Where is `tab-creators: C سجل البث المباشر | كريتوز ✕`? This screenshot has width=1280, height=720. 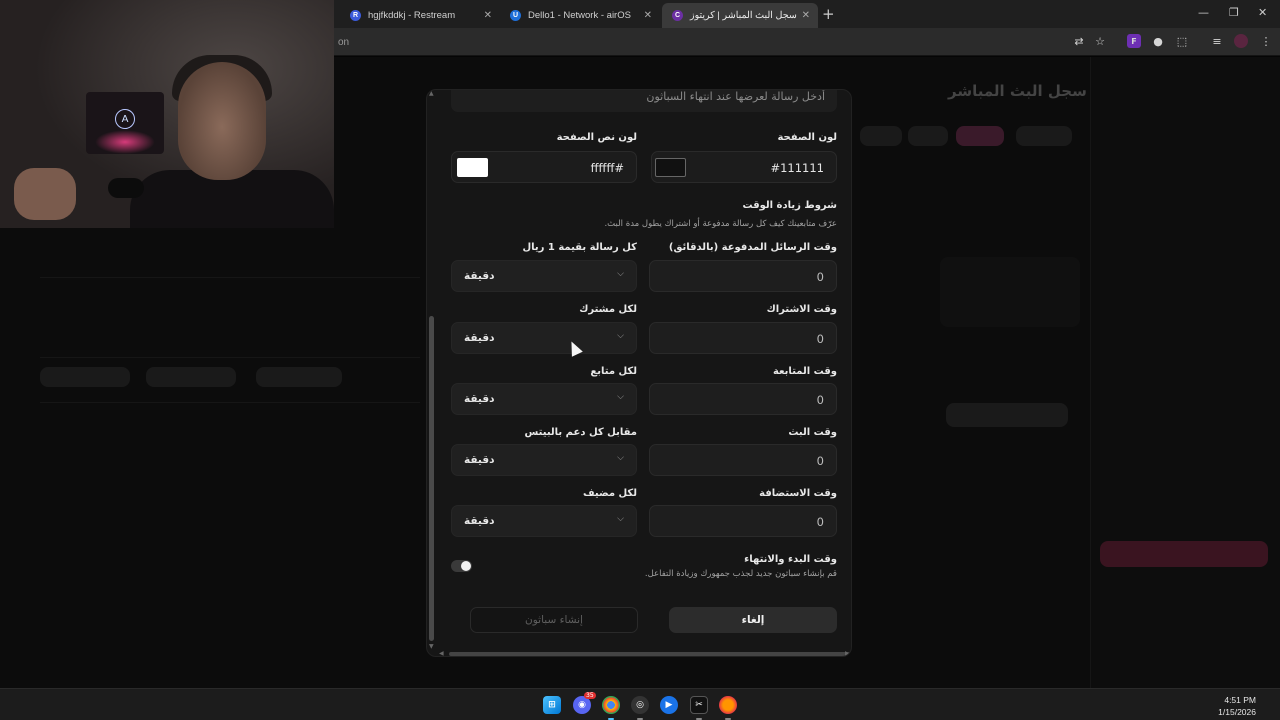
tab-creators: C سجل البث المباشر | كريتوز ✕ is located at coordinates (740, 15).